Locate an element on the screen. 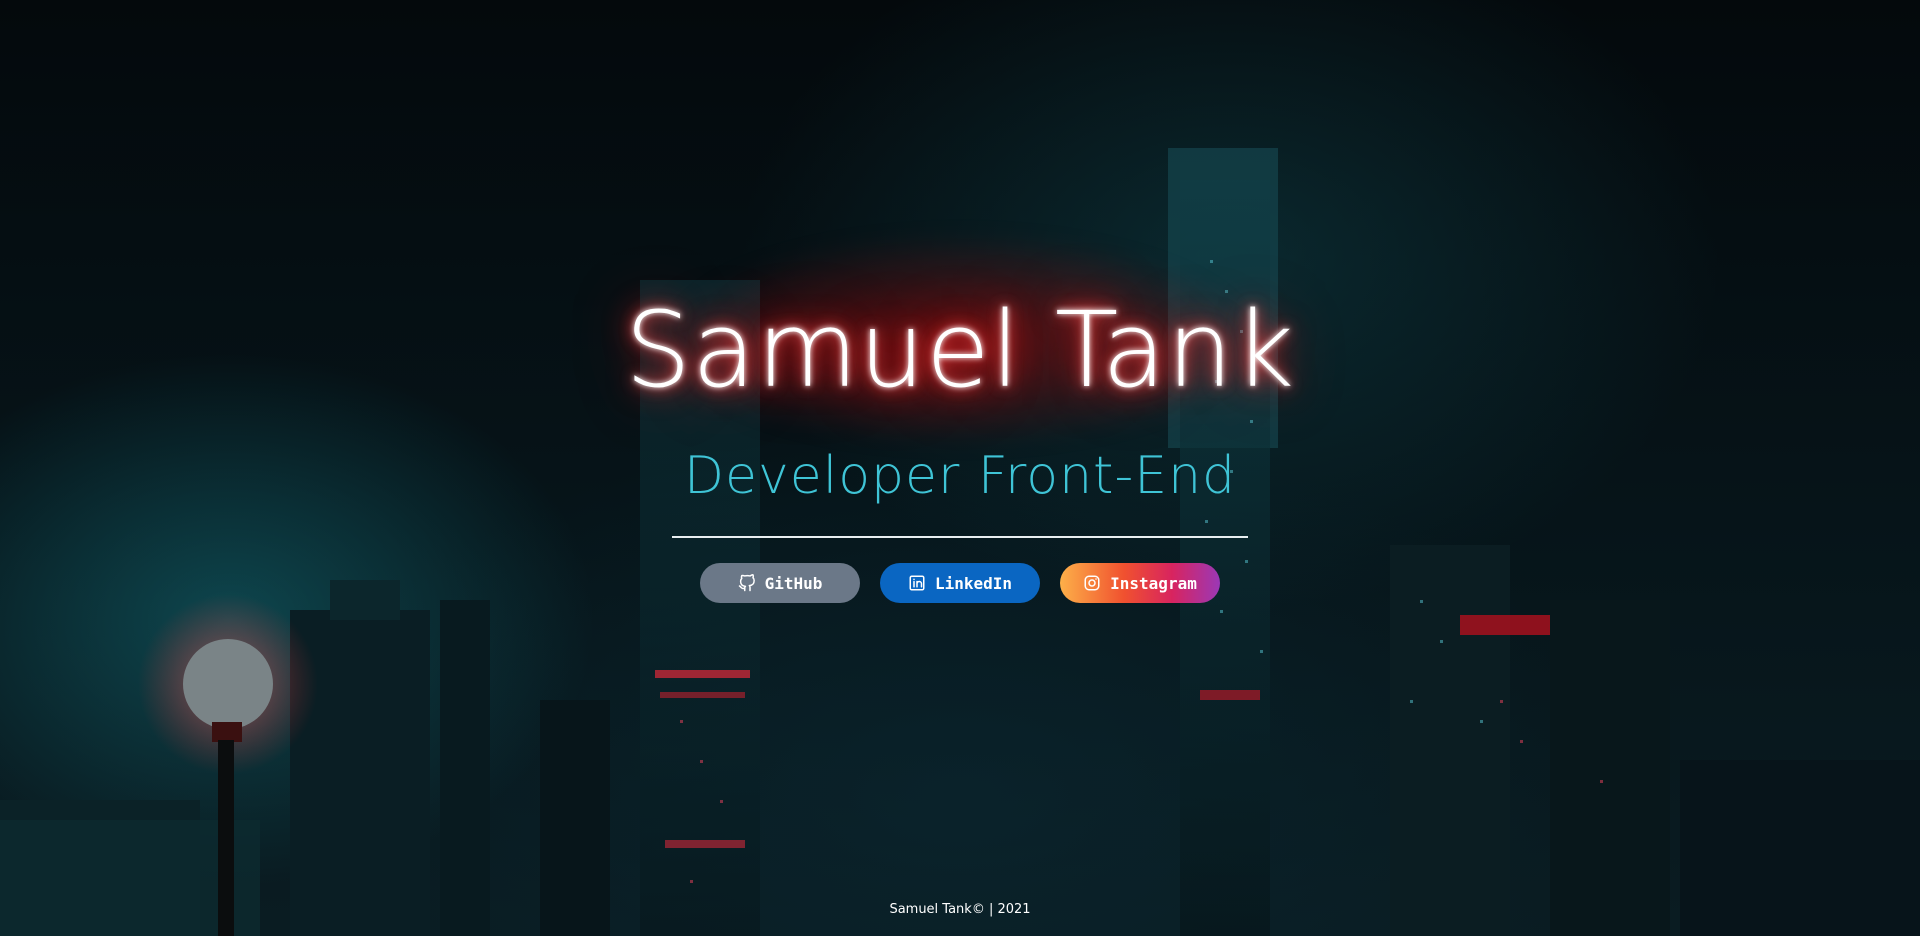  instagram-icon is located at coordinates (1092, 583).